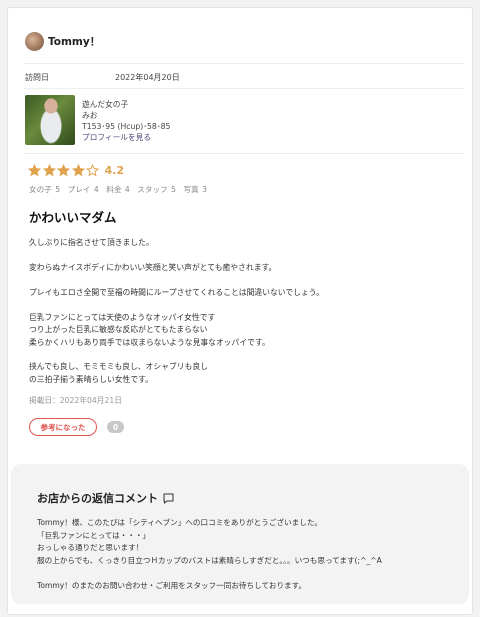  I want to click on review-body-line: 柔らかくハリもあり両手では収まらないような見事なオッパイです。, so click(149, 342).